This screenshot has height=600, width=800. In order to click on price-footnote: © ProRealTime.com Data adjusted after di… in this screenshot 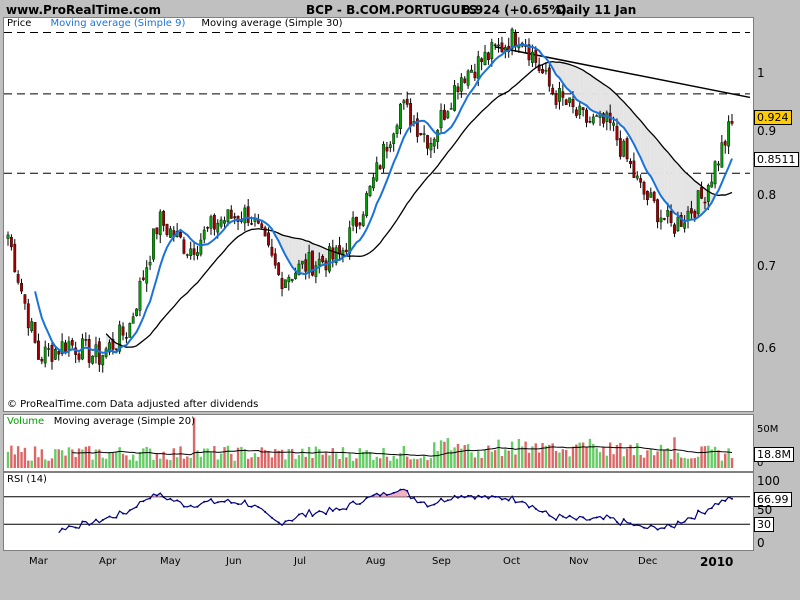, I will do `click(133, 404)`.